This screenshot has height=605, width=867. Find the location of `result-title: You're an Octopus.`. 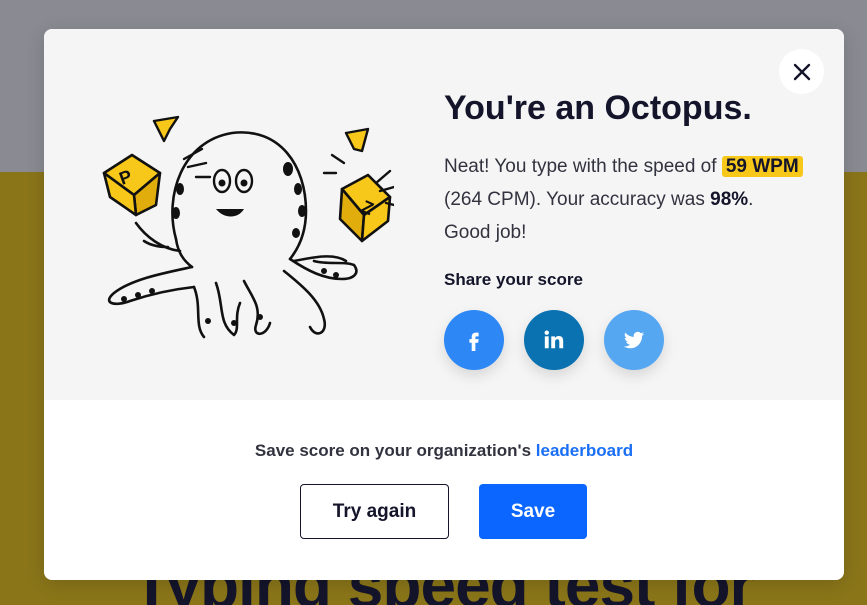

result-title: You're an Octopus. is located at coordinates (598, 108).